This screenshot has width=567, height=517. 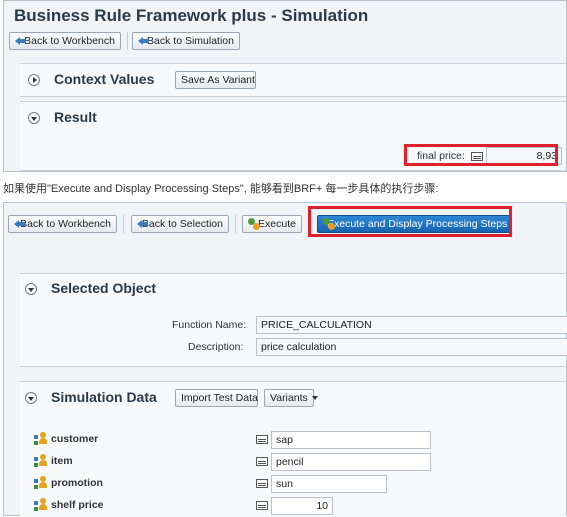 I want to click on context-values-section: Context Values Save As Variant, so click(x=293, y=80).